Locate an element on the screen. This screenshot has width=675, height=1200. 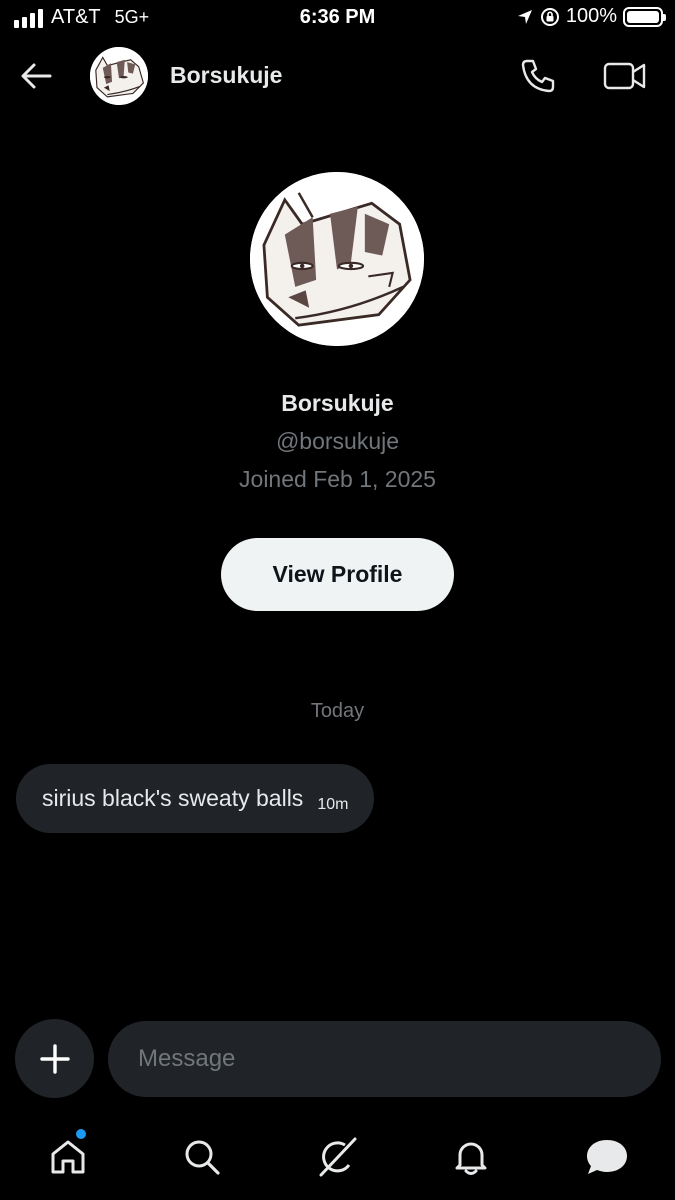
tab-messages is located at coordinates (607, 1157).